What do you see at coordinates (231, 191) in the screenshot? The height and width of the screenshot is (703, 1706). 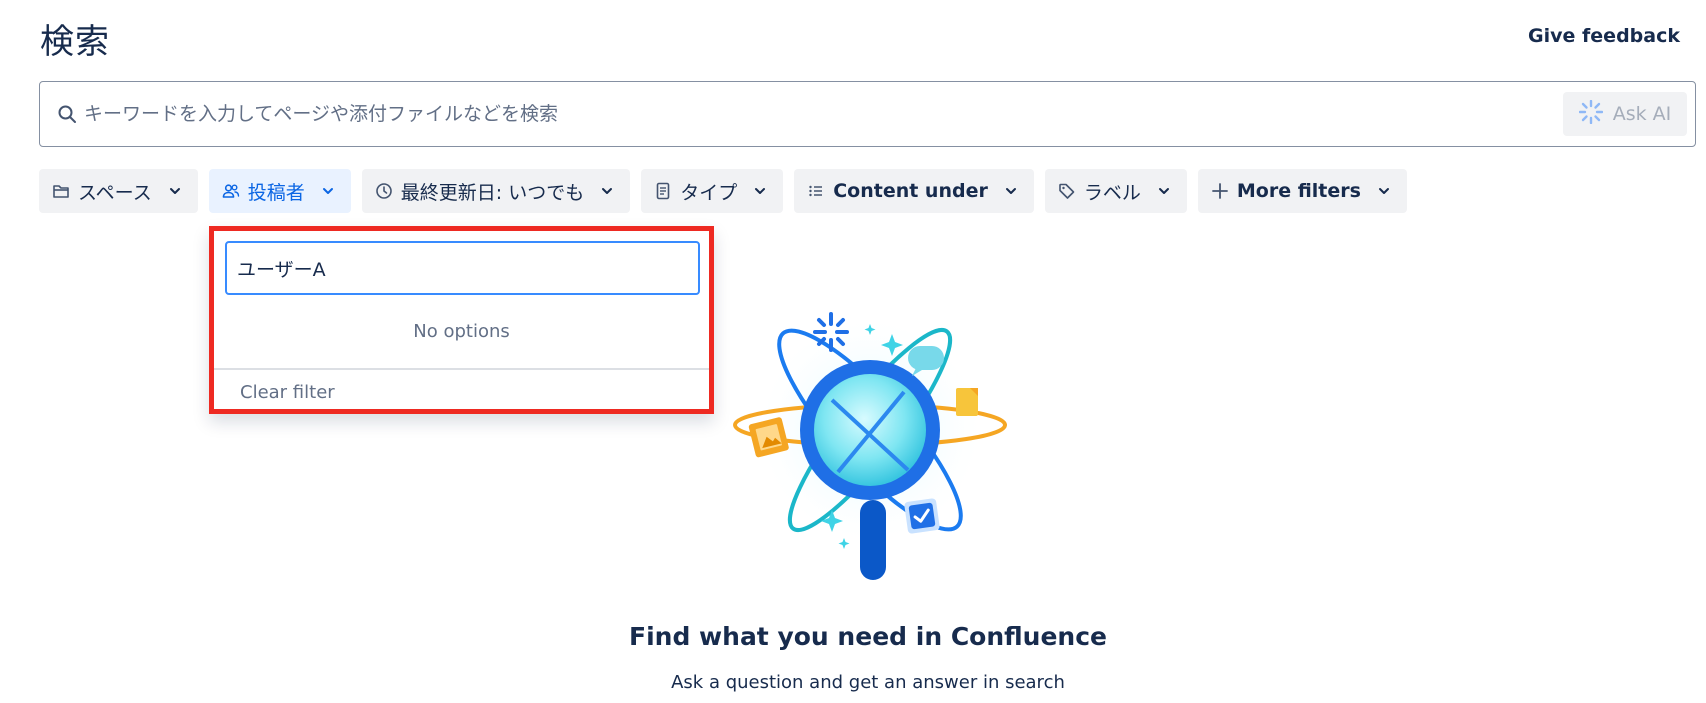 I see `people-icon` at bounding box center [231, 191].